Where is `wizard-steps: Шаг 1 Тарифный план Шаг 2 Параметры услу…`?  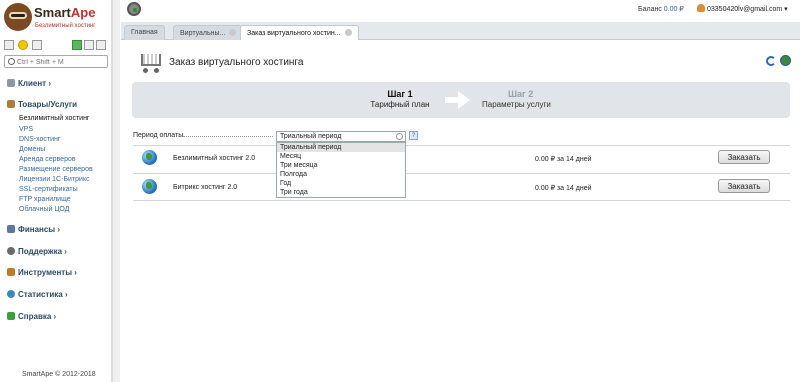
wizard-steps: Шаг 1 Тарифный план Шаг 2 Параметры услу… is located at coordinates (461, 100).